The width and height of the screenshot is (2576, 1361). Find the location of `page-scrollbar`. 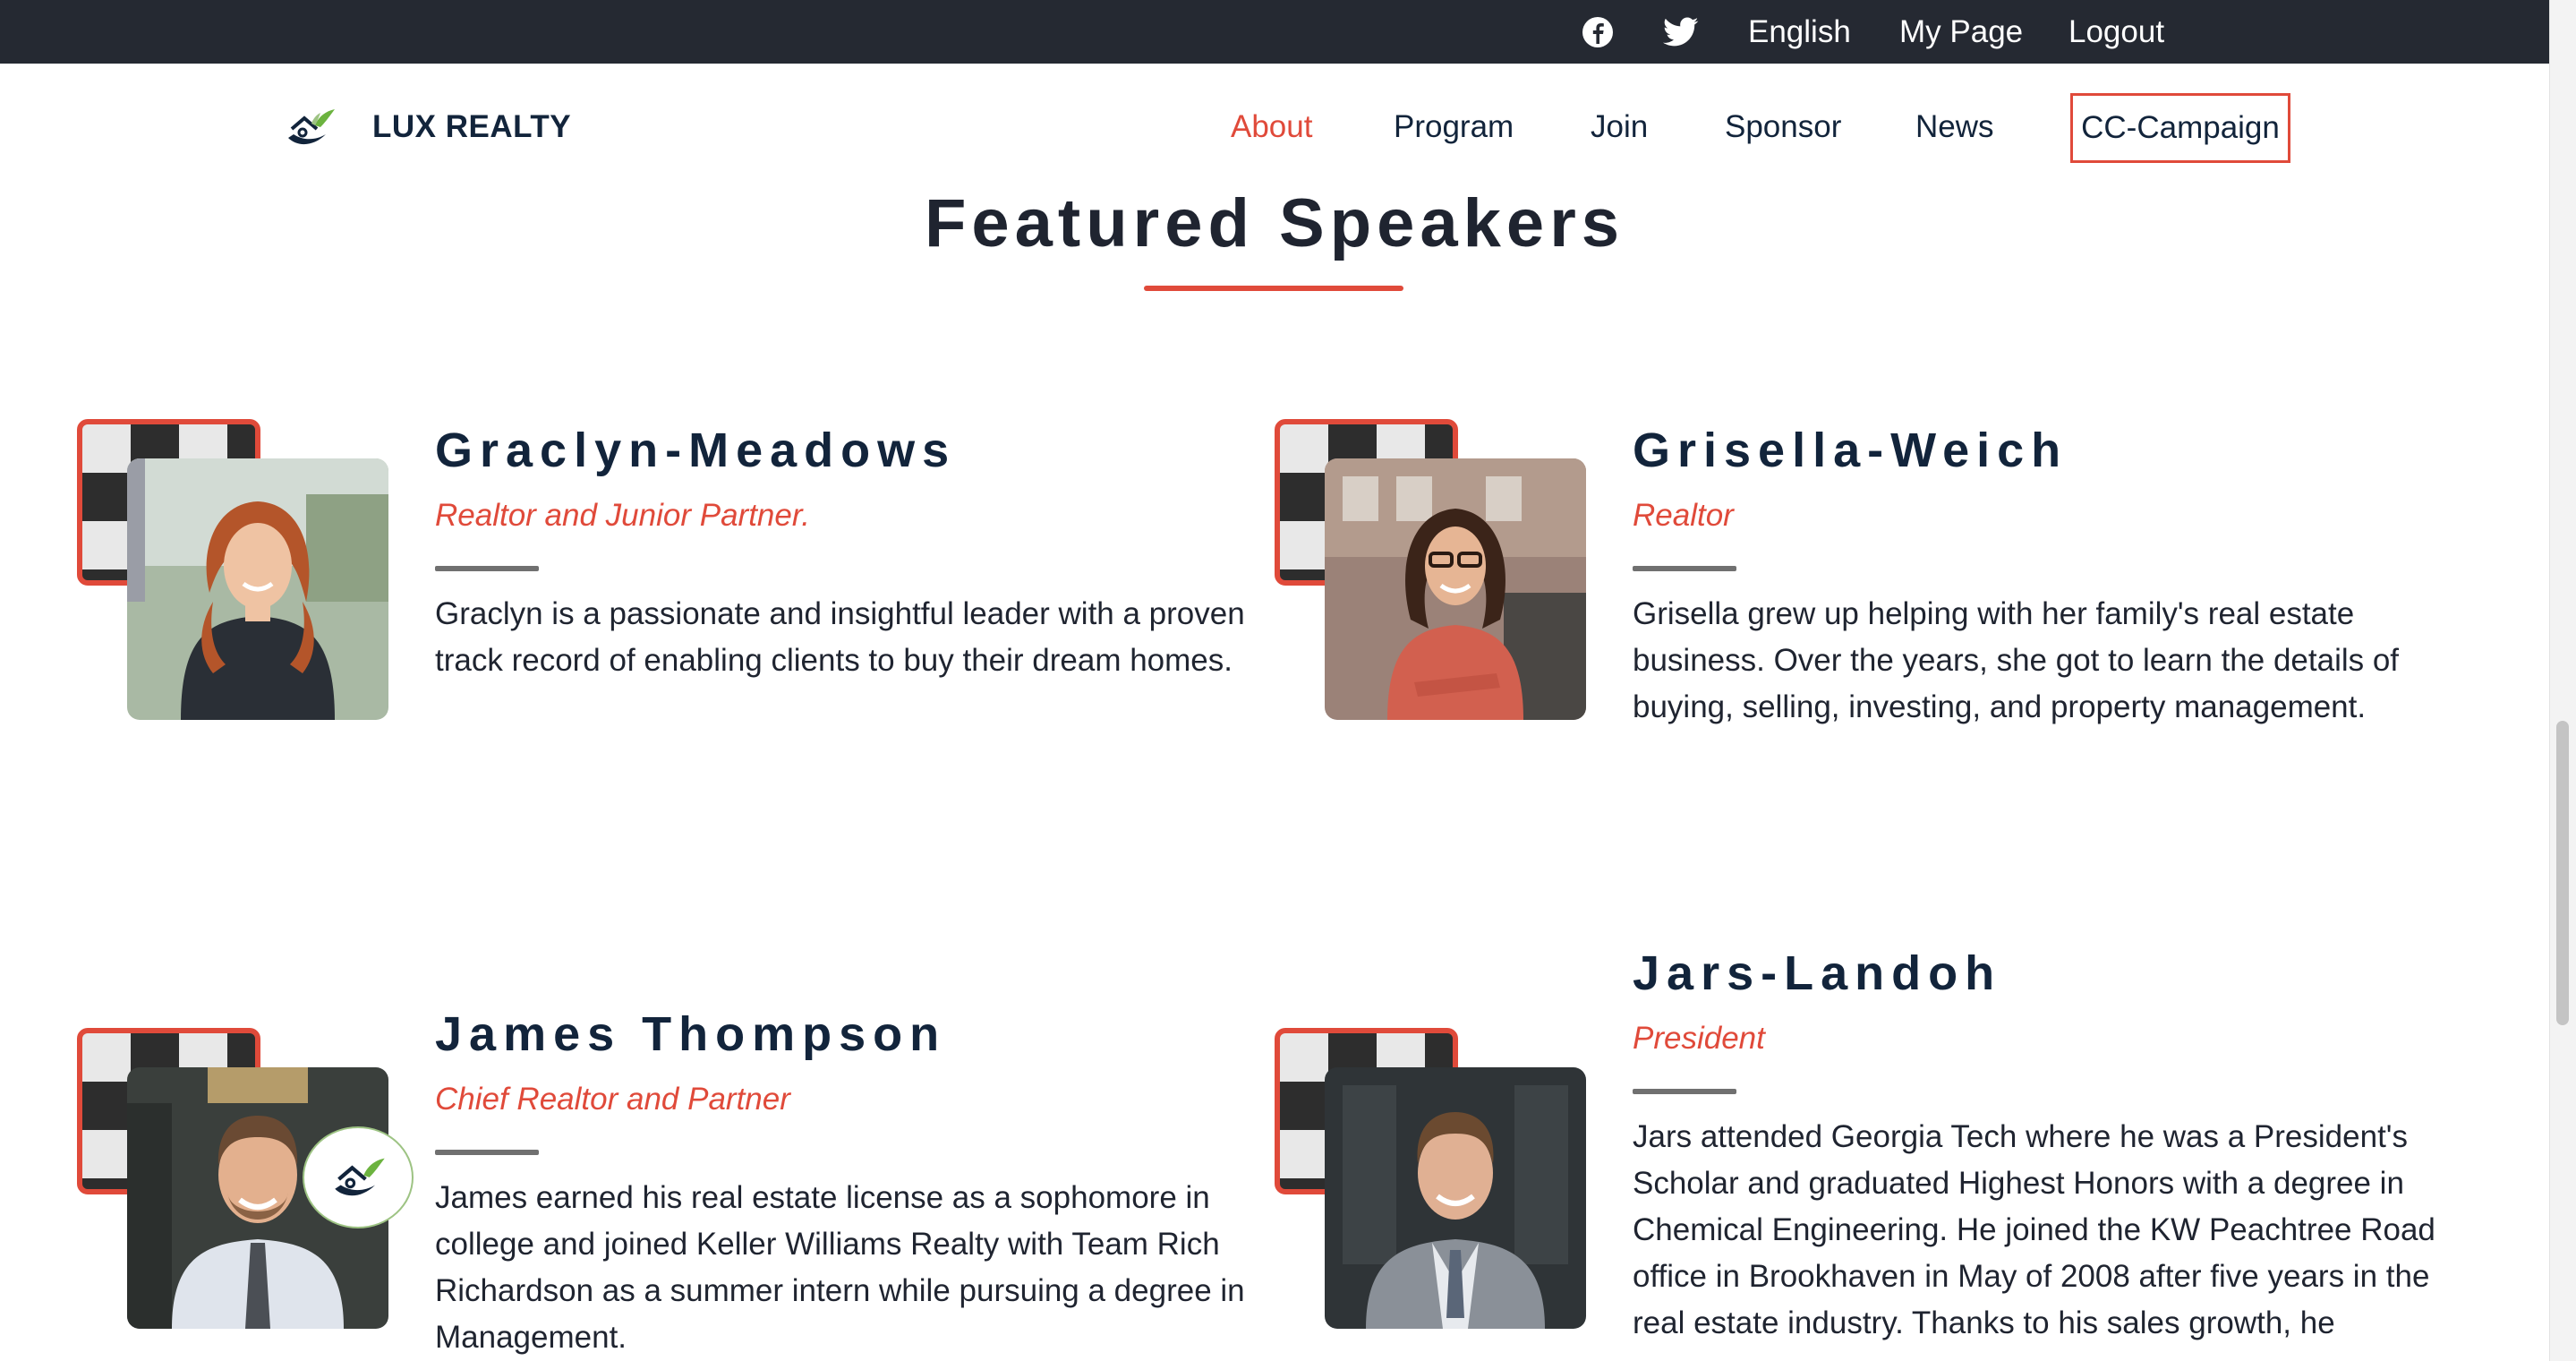

page-scrollbar is located at coordinates (2562, 681).